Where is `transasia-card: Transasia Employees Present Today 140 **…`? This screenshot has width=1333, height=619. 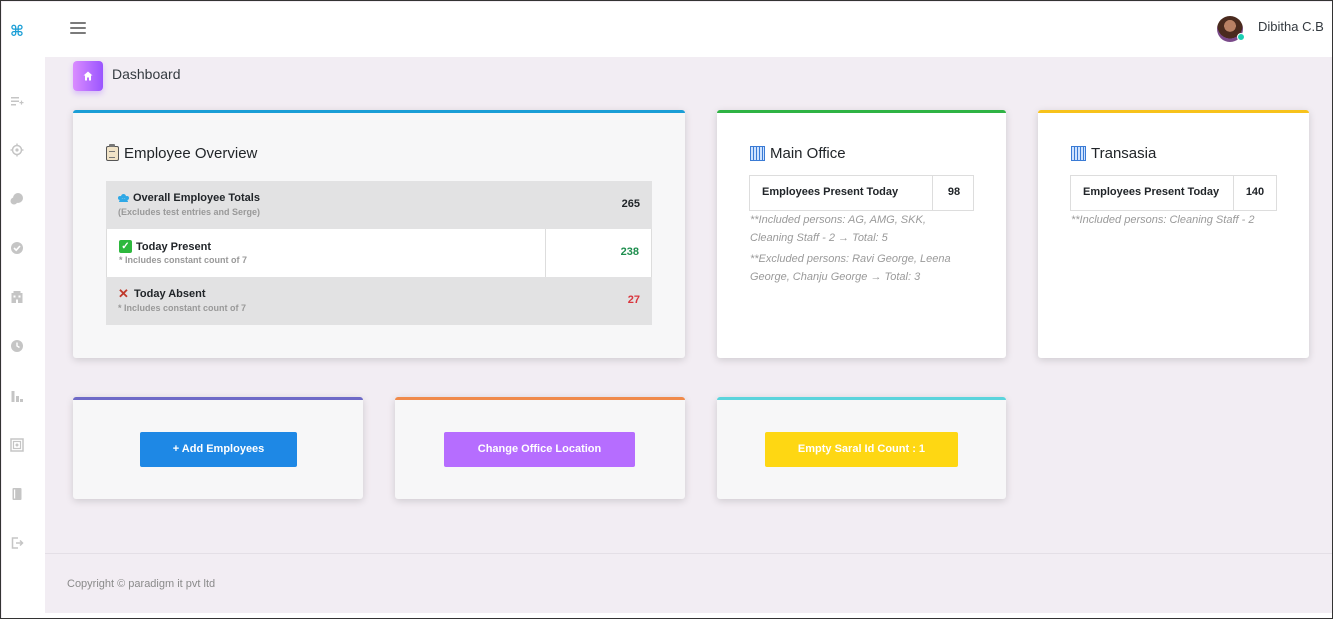
transasia-card: Transasia Employees Present Today 140 **… is located at coordinates (1173, 234).